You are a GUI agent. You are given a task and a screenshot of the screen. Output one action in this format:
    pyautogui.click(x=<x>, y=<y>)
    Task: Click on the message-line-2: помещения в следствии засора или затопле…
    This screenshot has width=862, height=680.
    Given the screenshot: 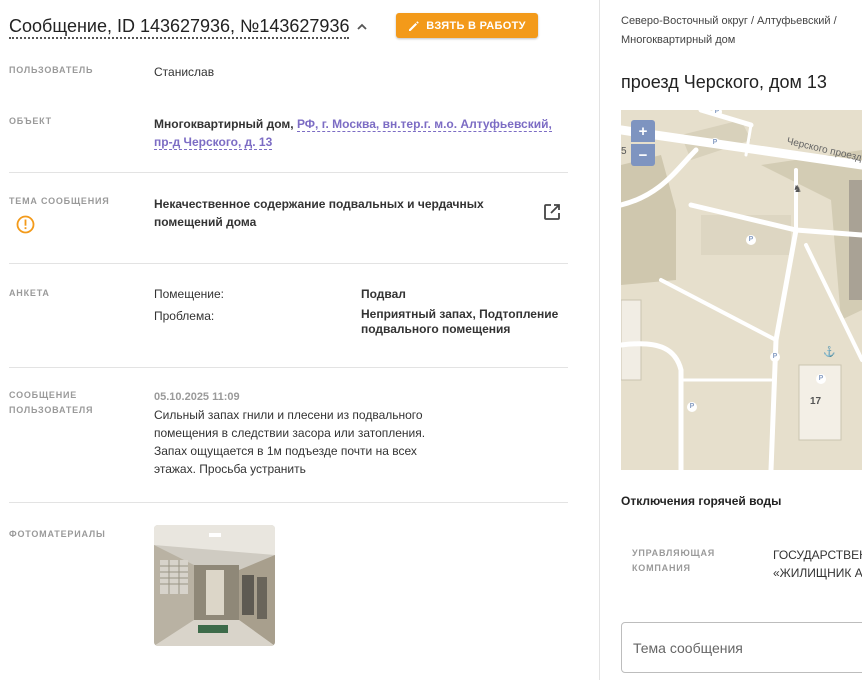 What is the action you would take?
    pyautogui.click(x=290, y=433)
    